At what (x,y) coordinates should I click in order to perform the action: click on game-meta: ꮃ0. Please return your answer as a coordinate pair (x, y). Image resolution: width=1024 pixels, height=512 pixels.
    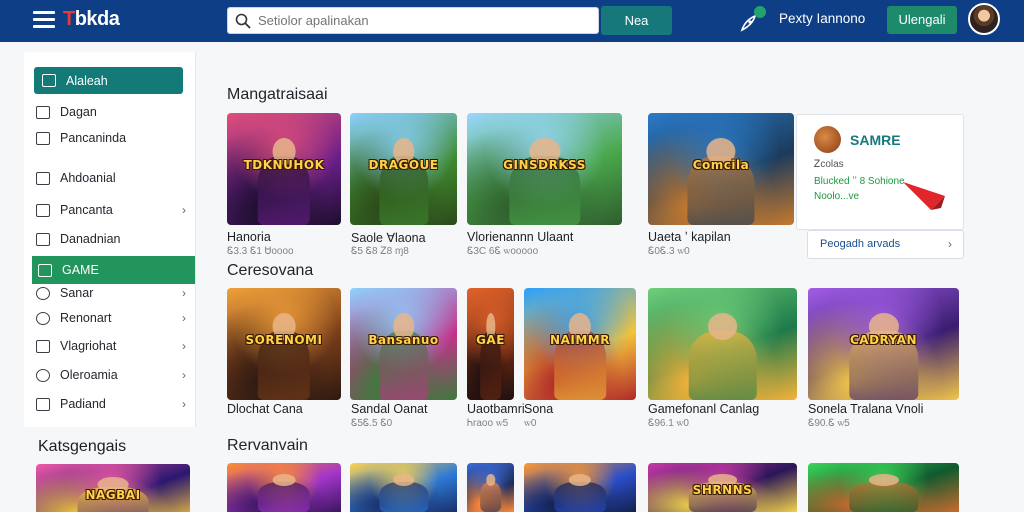
    Looking at the image, I should click on (530, 423).